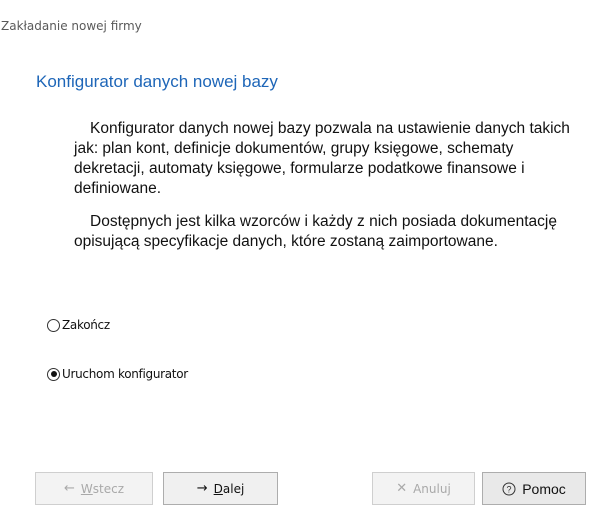  Describe the element at coordinates (544, 488) in the screenshot. I see `help-button-label: Pomoc` at that location.